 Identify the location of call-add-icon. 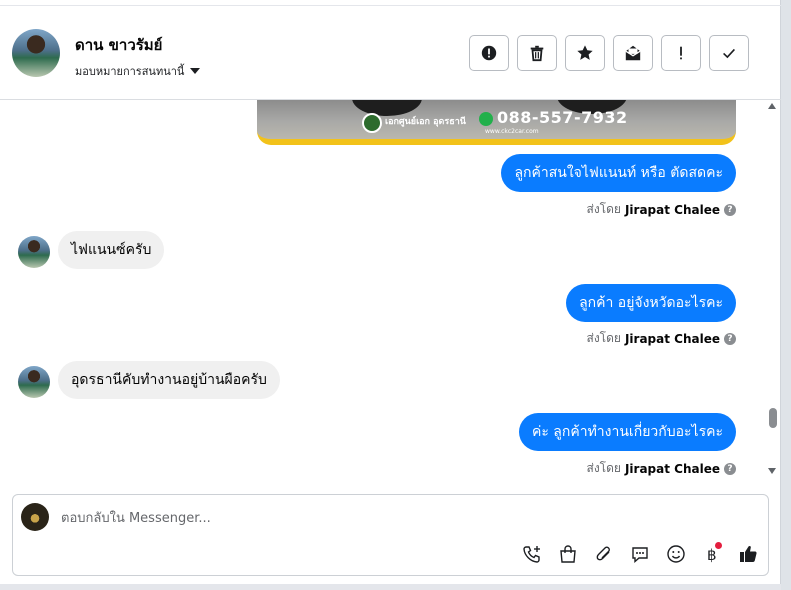
(531, 554).